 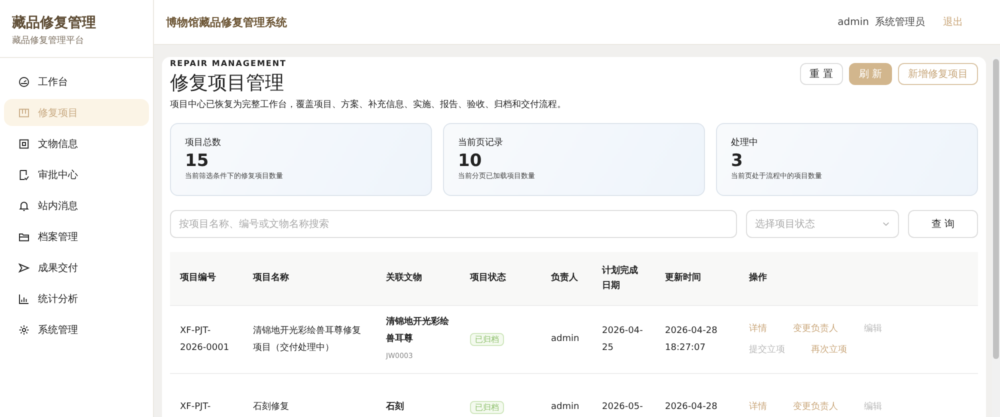 I want to click on table-cell-text: XF-PJT-, so click(x=195, y=407).